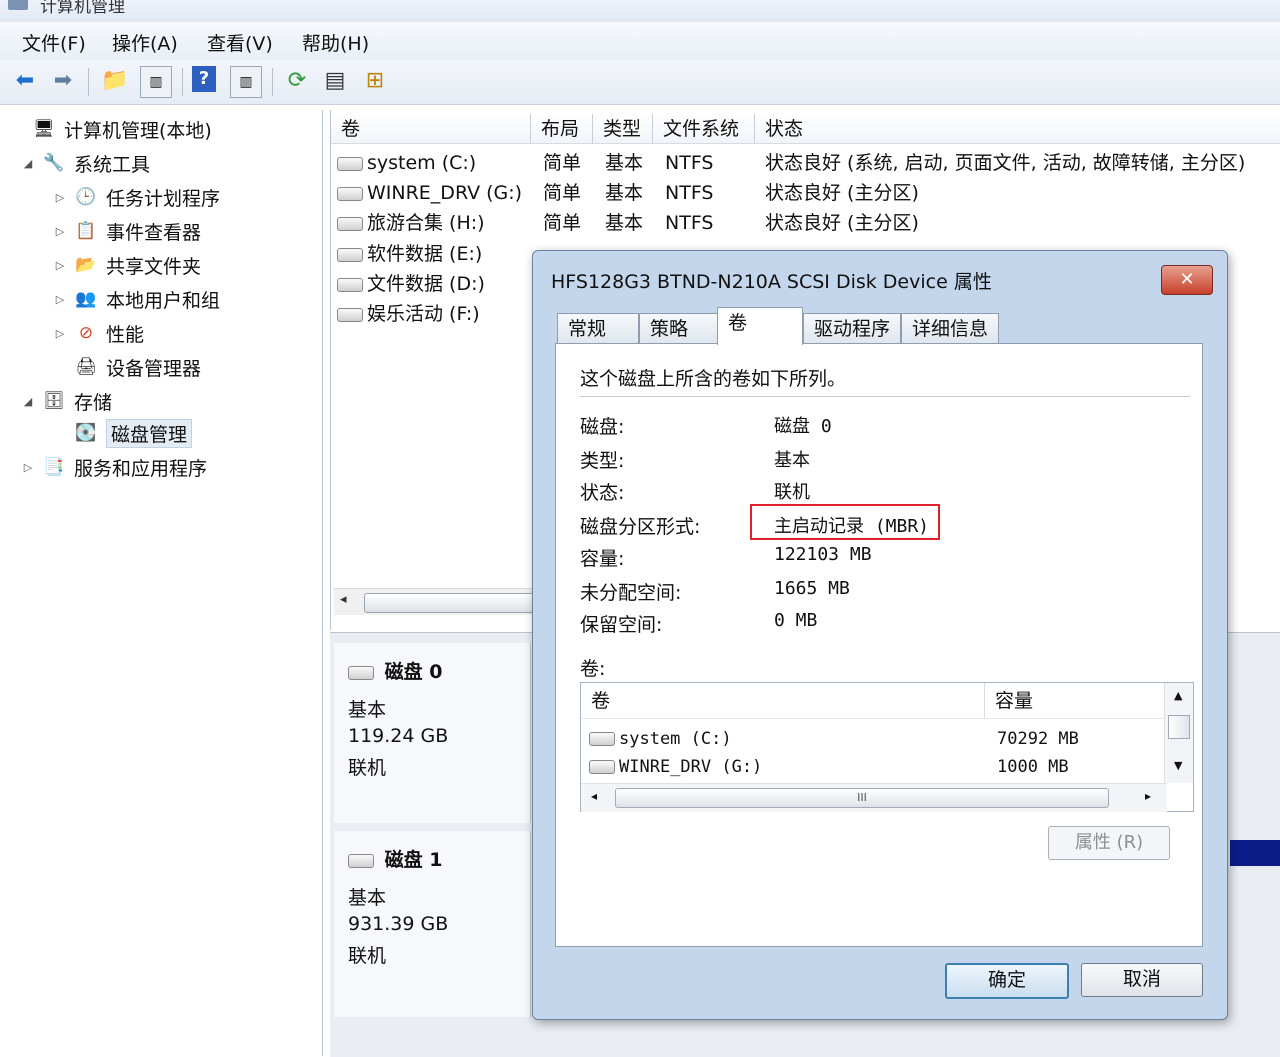 Image resolution: width=1280 pixels, height=1057 pixels. Describe the element at coordinates (792, 460) in the screenshot. I see `prop-value-type: 基本` at that location.